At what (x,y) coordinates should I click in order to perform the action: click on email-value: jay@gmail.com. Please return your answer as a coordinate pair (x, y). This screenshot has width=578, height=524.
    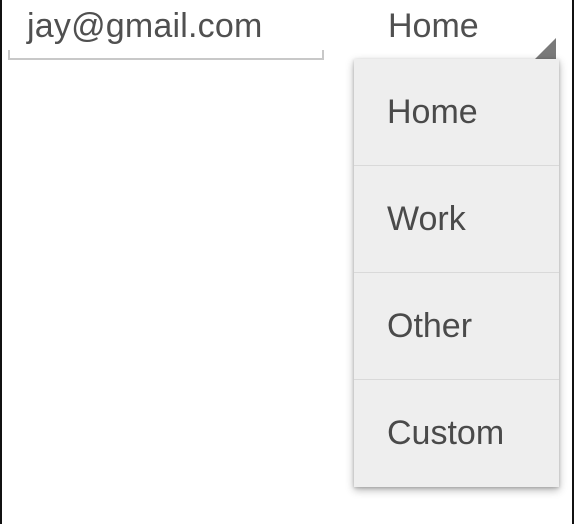
    Looking at the image, I should click on (145, 26).